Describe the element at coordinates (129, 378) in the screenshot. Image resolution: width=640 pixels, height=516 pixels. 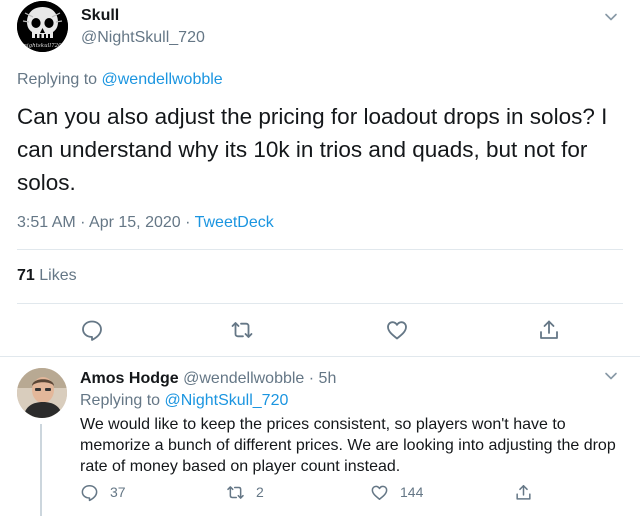
I see `reply-display-name: Amos Hodge` at that location.